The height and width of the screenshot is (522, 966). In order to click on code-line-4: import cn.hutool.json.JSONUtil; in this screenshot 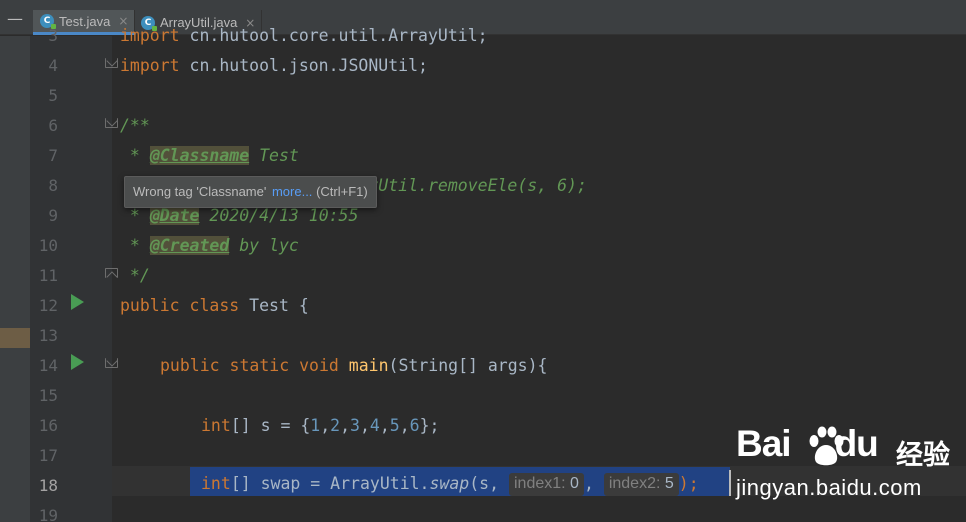, I will do `click(274, 65)`.